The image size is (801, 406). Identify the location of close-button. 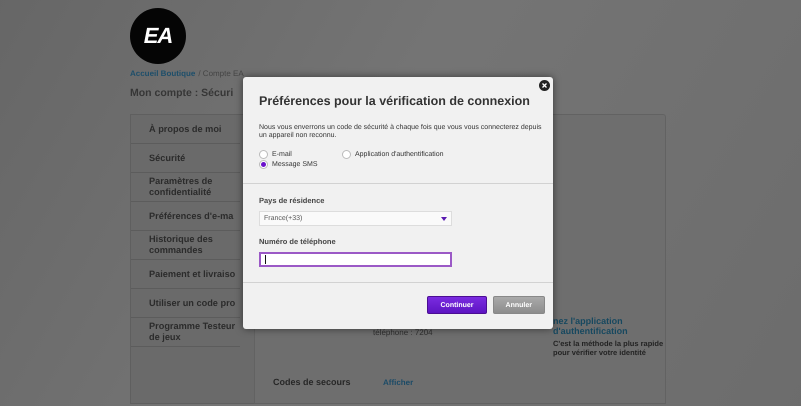
(544, 85).